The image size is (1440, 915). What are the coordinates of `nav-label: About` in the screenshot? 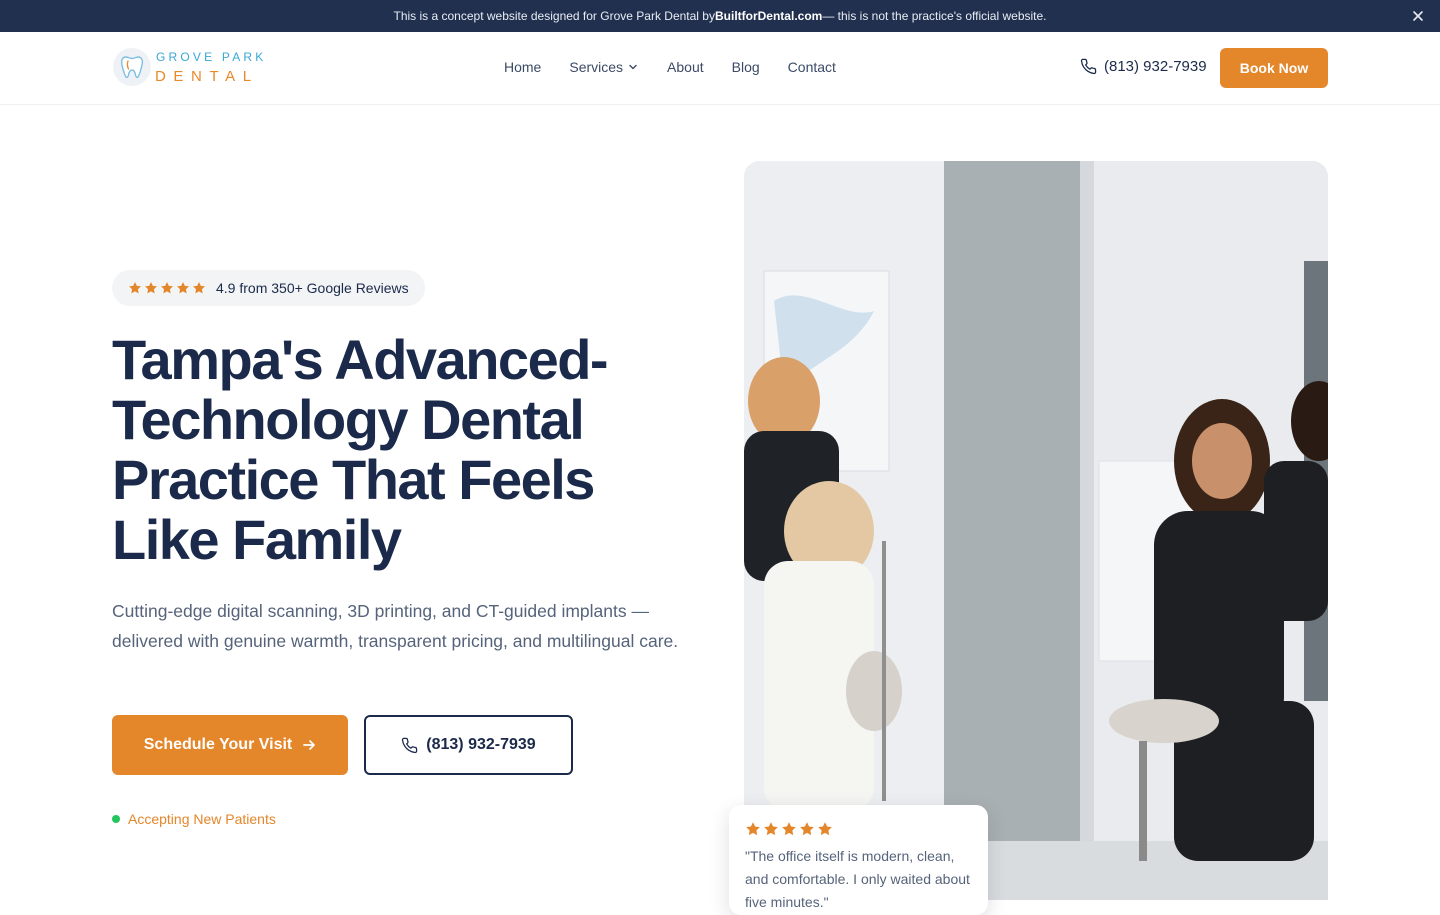 It's located at (685, 67).